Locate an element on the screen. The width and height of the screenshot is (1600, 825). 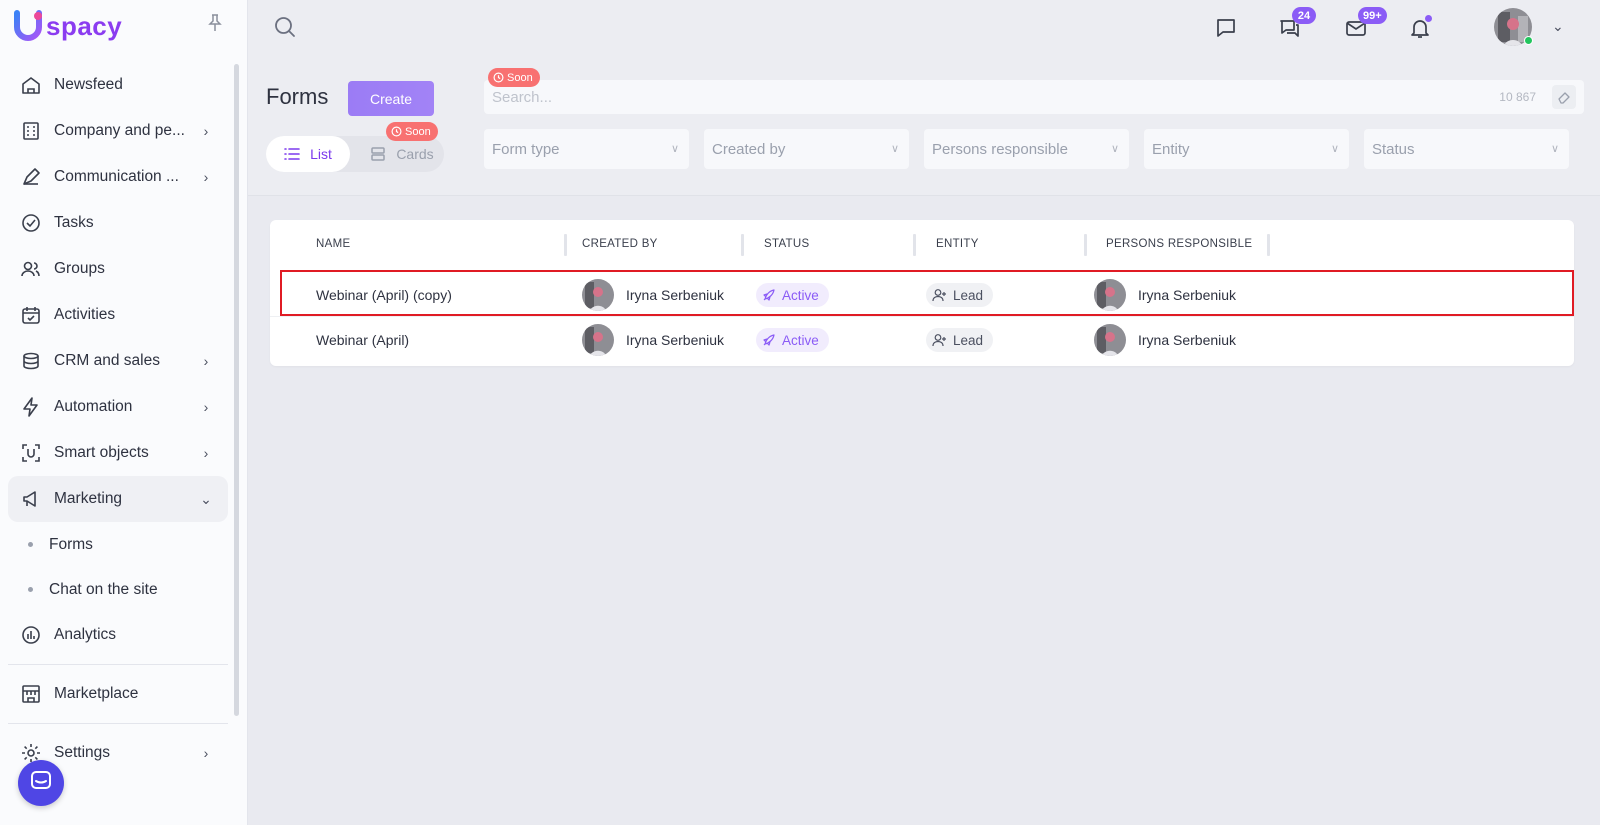
sidebar-item-automation: Automation › is located at coordinates (118, 407).